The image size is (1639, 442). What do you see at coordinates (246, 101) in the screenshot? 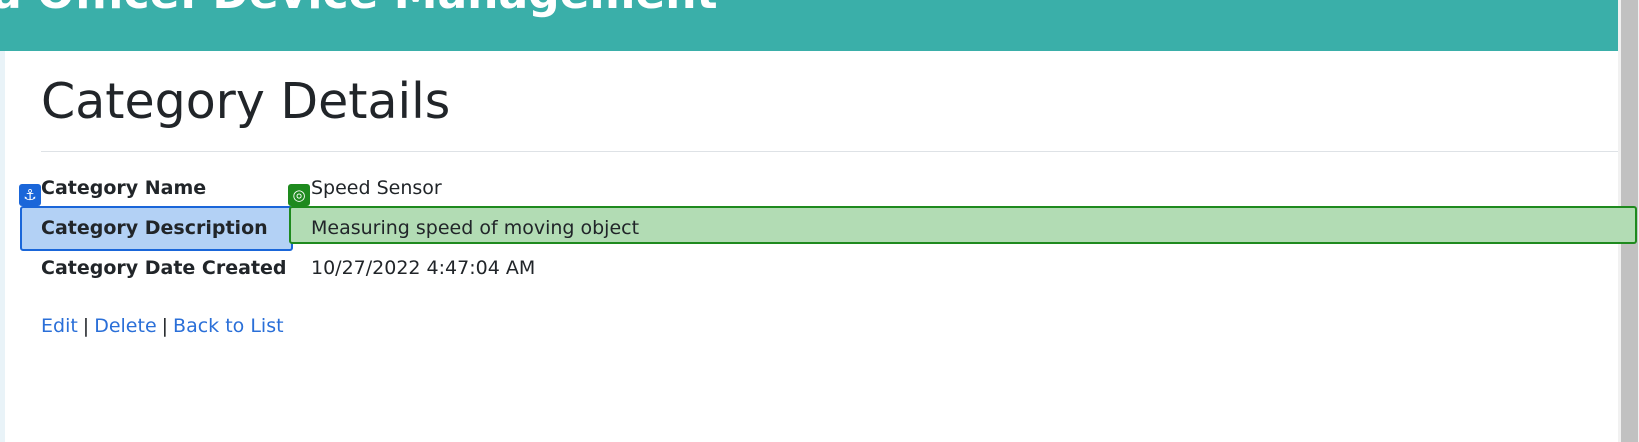
I see `page-title: Category Details` at bounding box center [246, 101].